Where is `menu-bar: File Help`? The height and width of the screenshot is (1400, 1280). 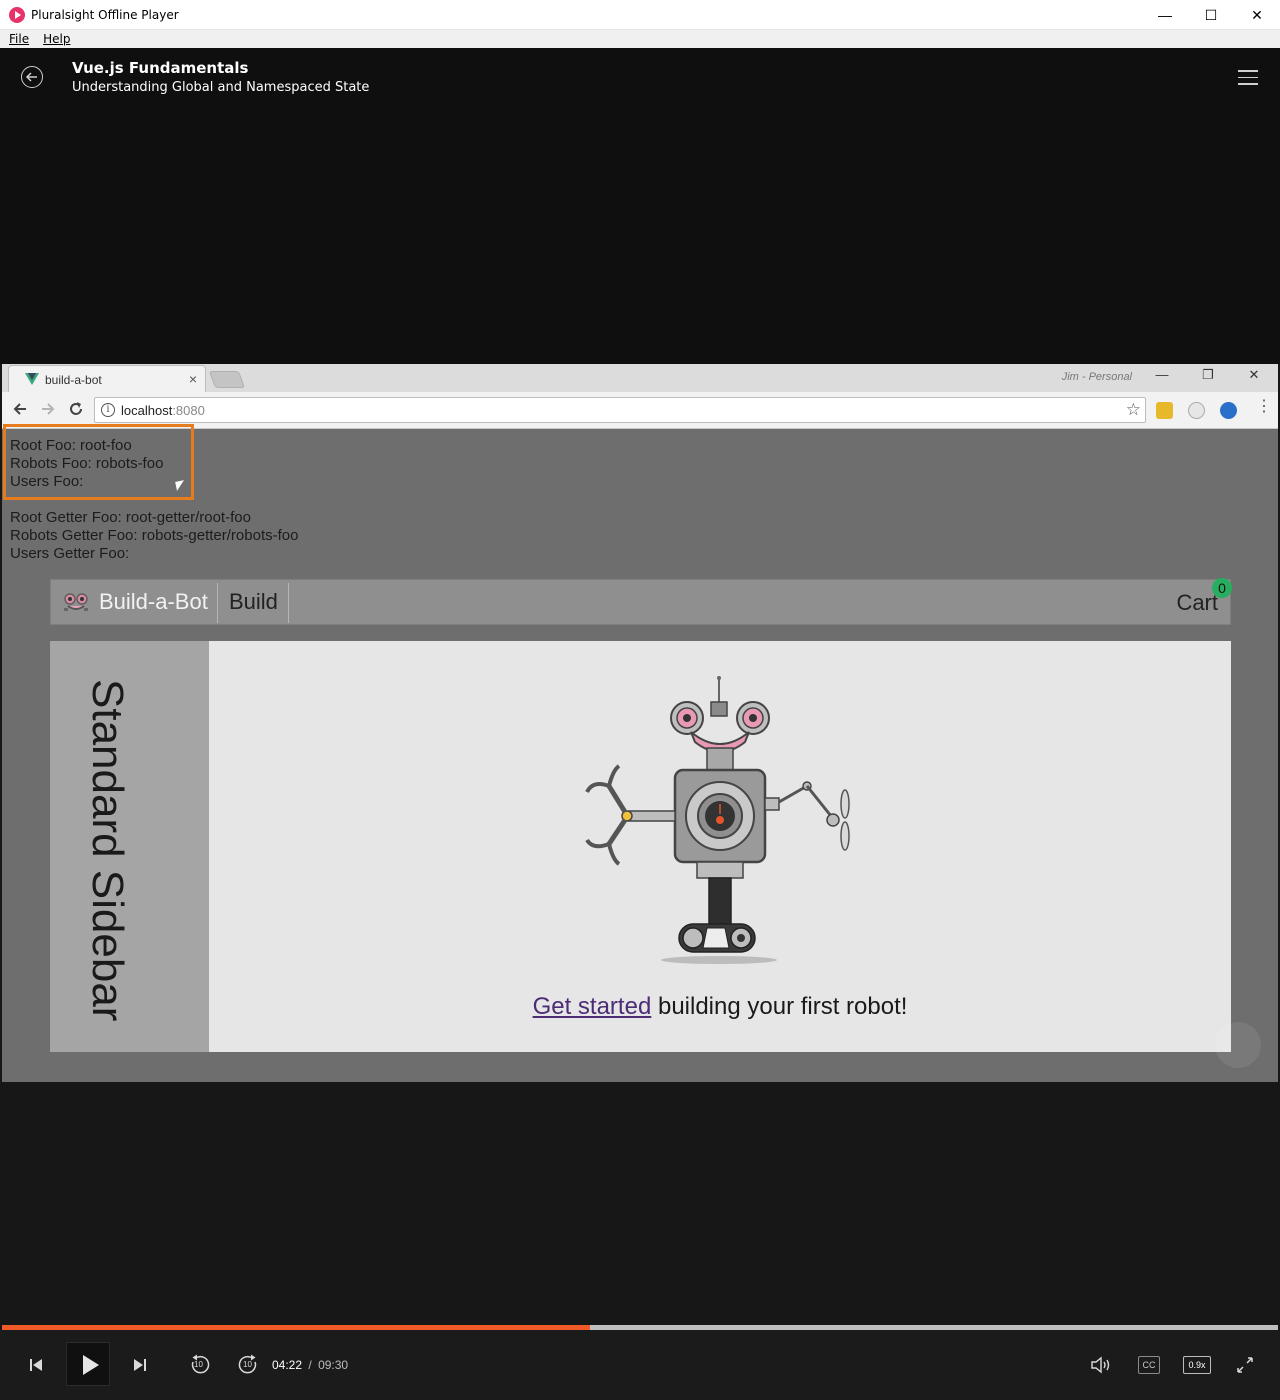
menu-bar: File Help is located at coordinates (640, 39).